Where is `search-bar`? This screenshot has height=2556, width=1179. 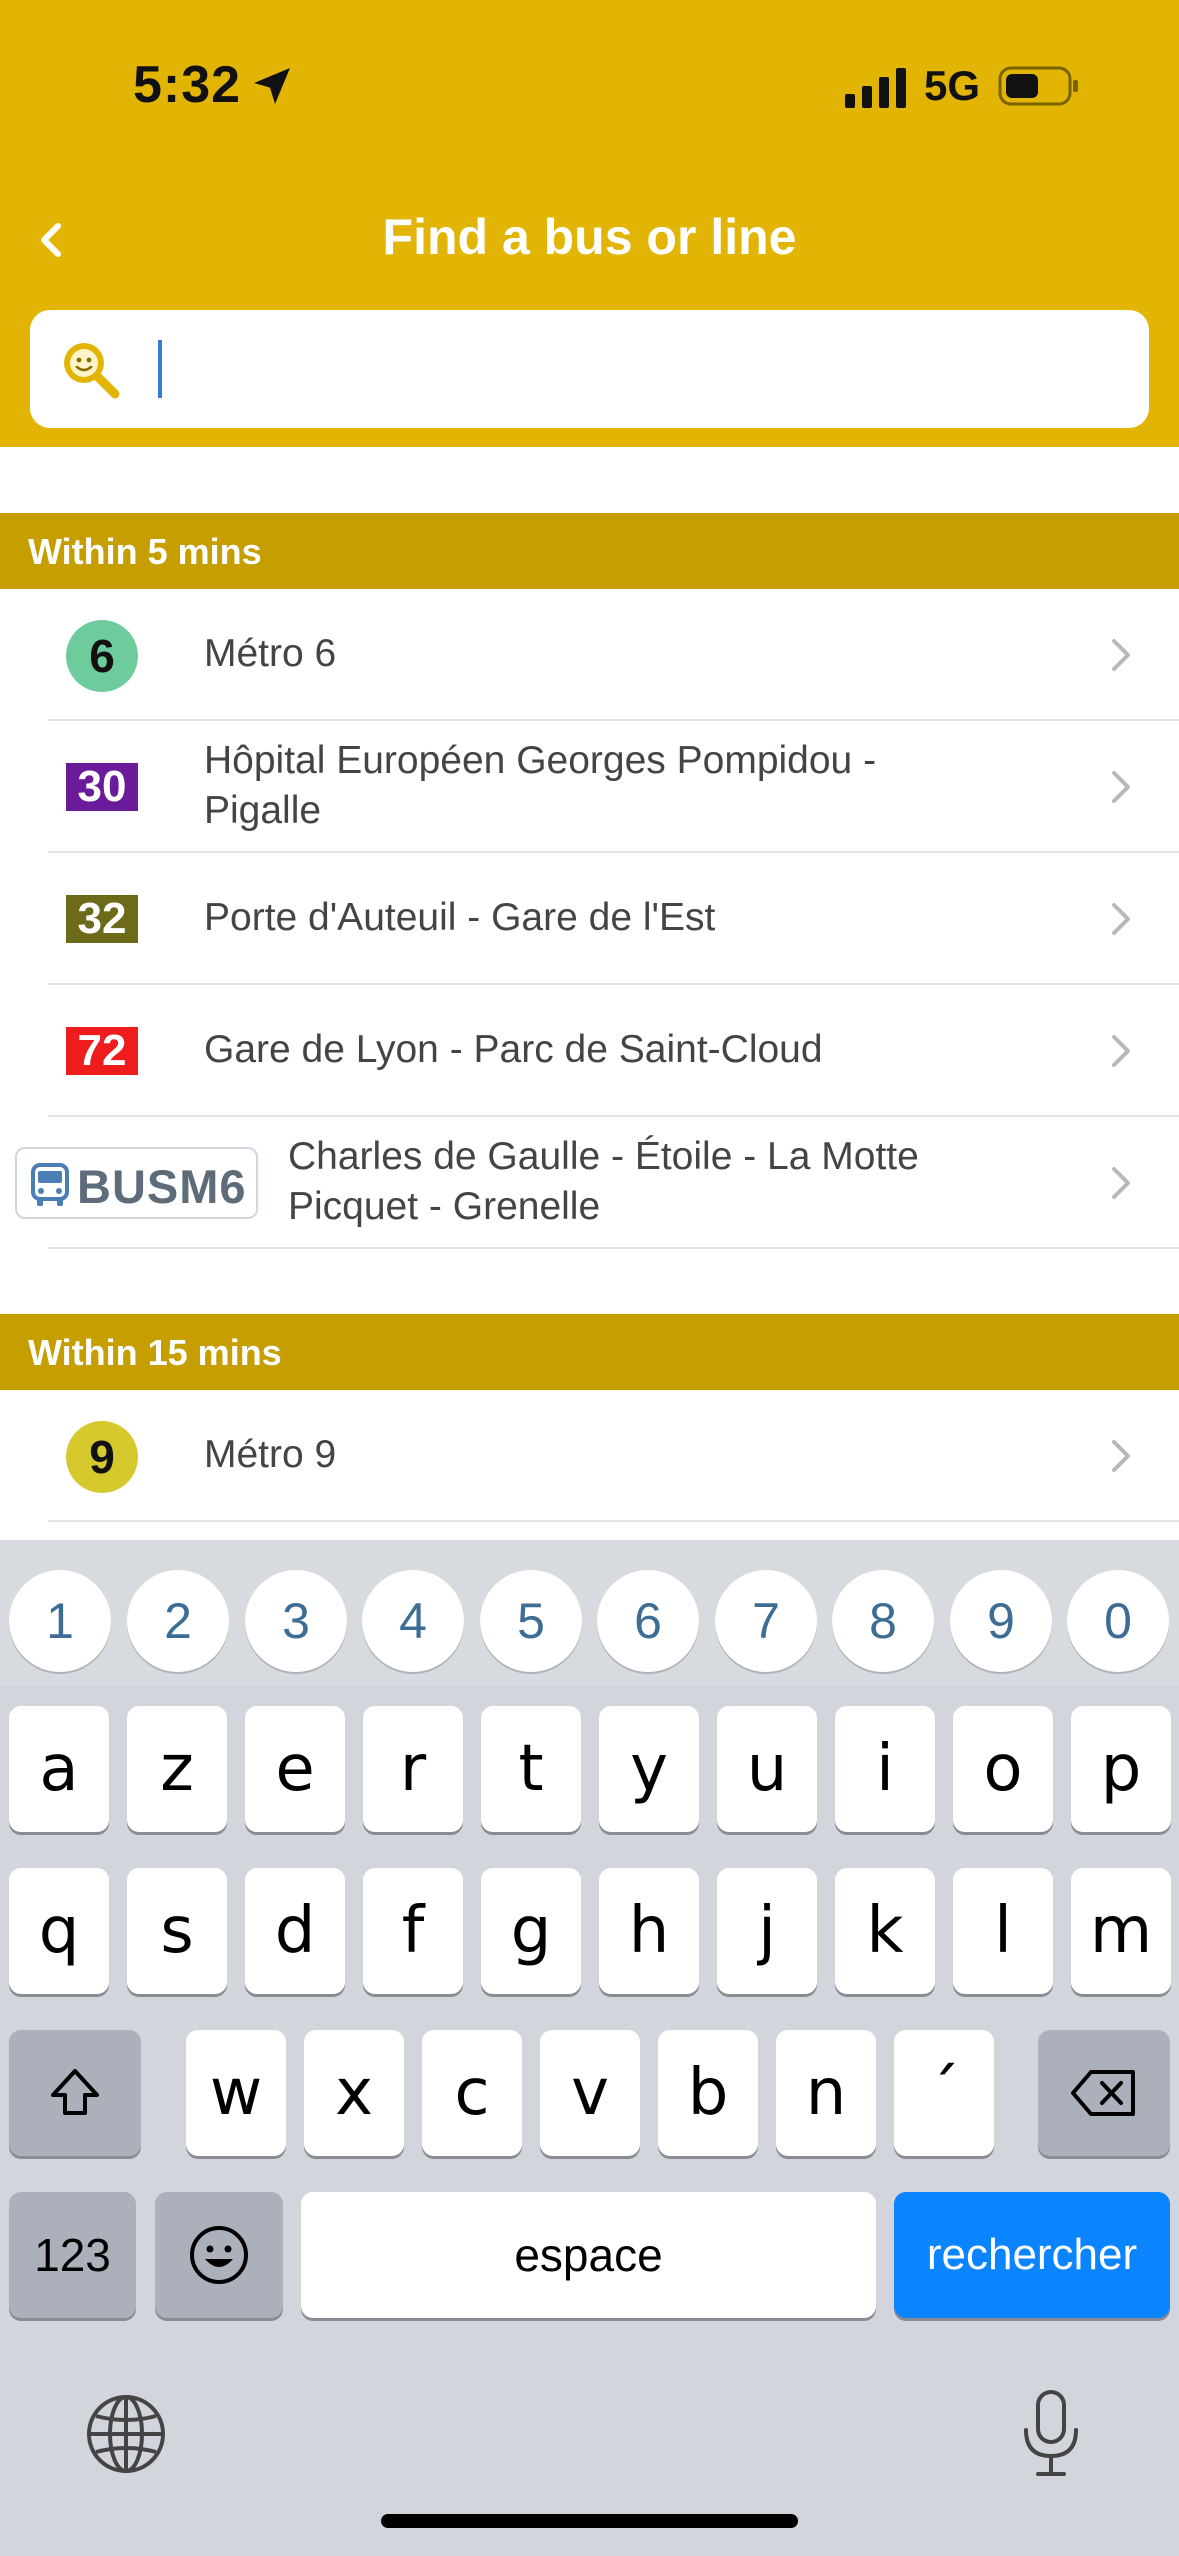 search-bar is located at coordinates (589, 369).